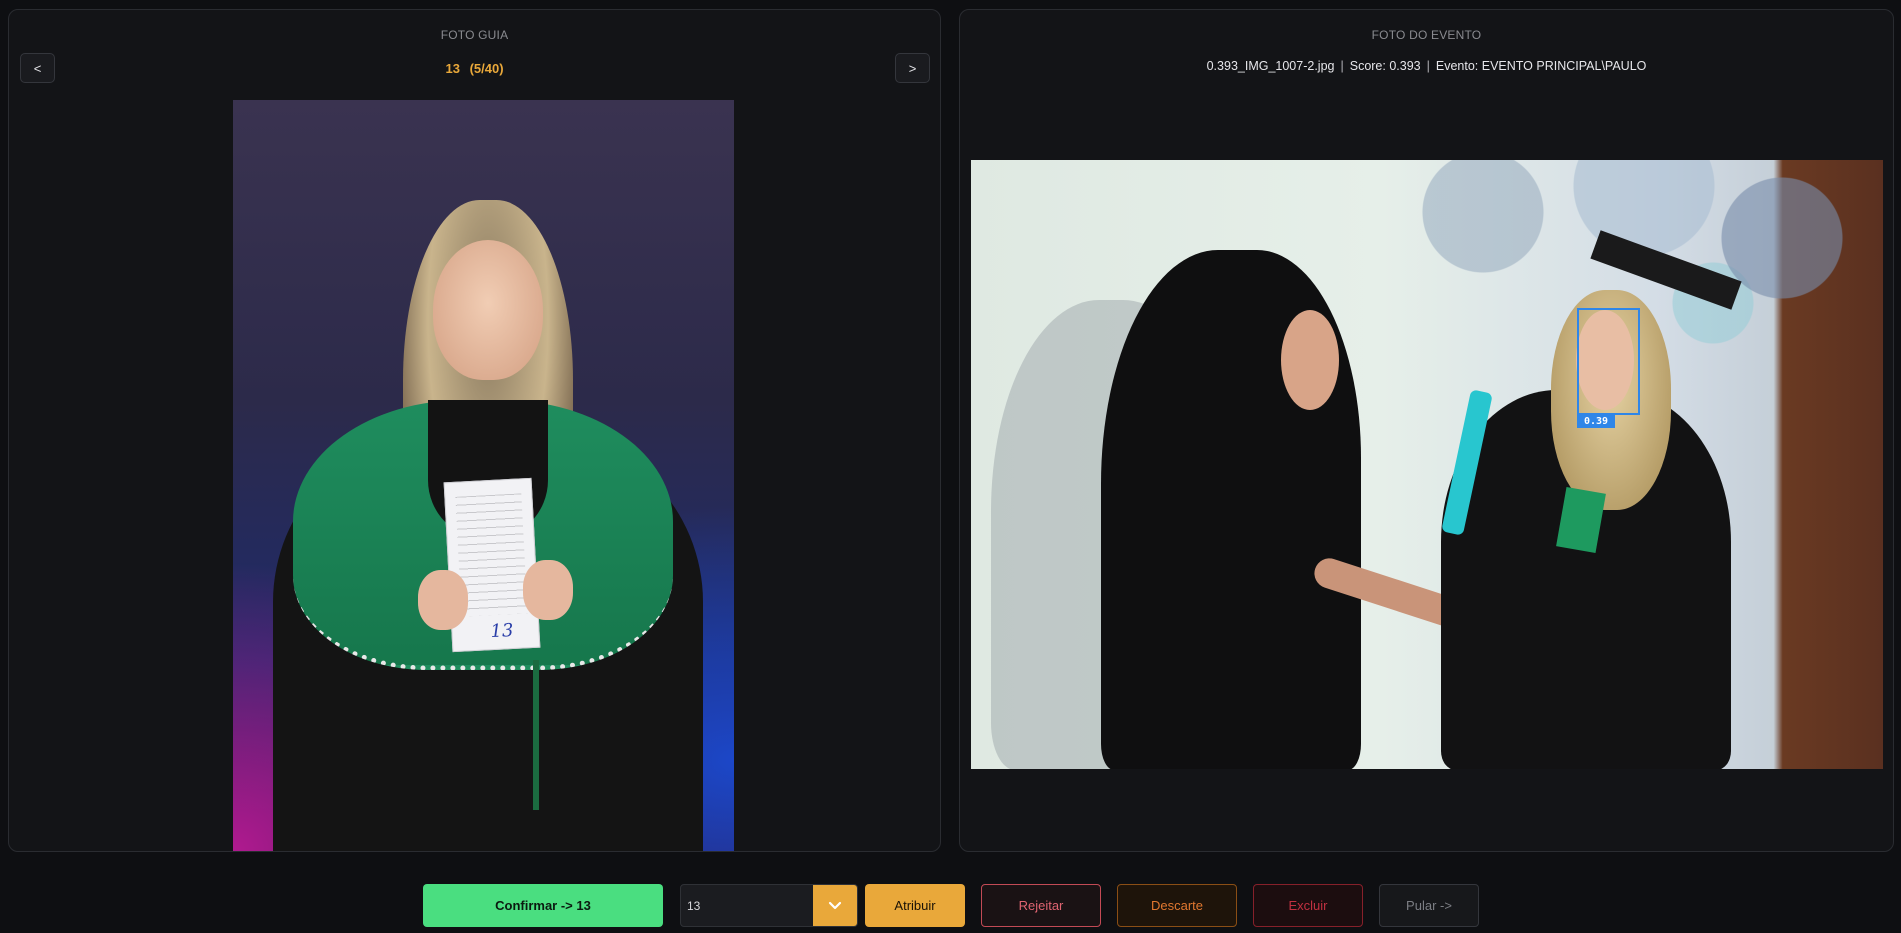  I want to click on delete-button: Excluir, so click(1308, 905).